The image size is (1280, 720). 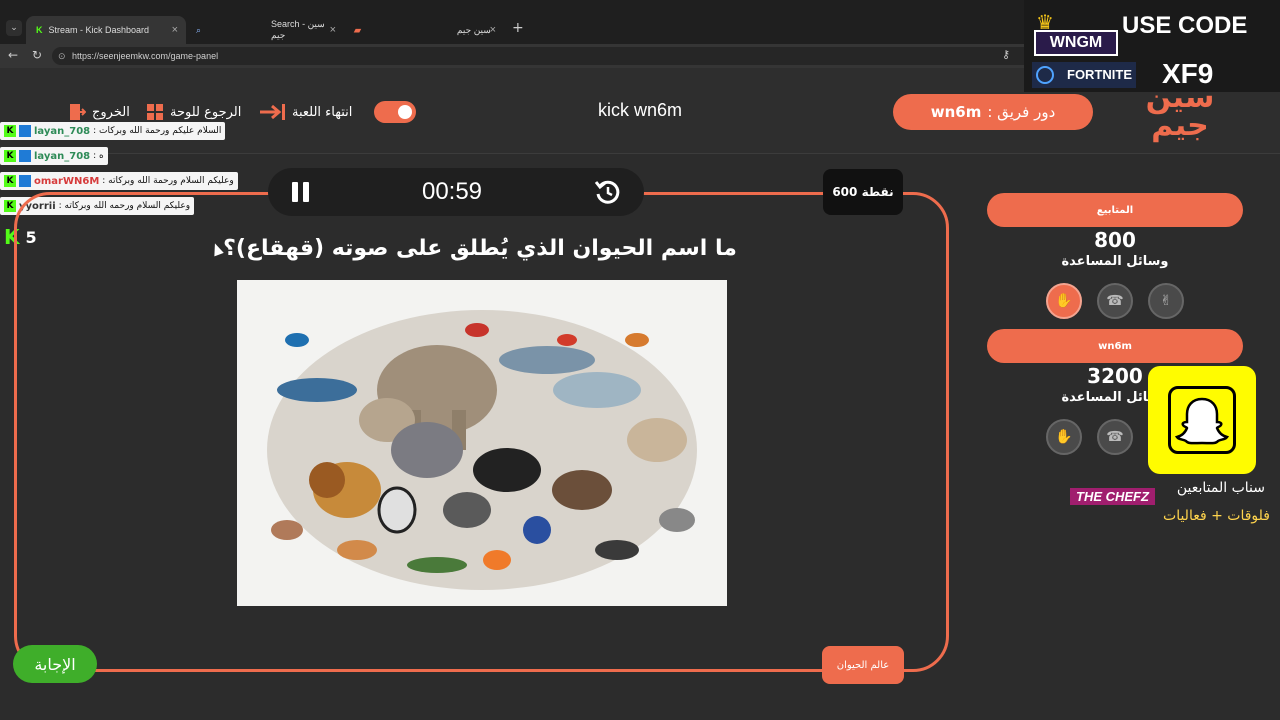 I want to click on tab-search: ⌕ Search - سين جيم ×, so click(x=265, y=30).